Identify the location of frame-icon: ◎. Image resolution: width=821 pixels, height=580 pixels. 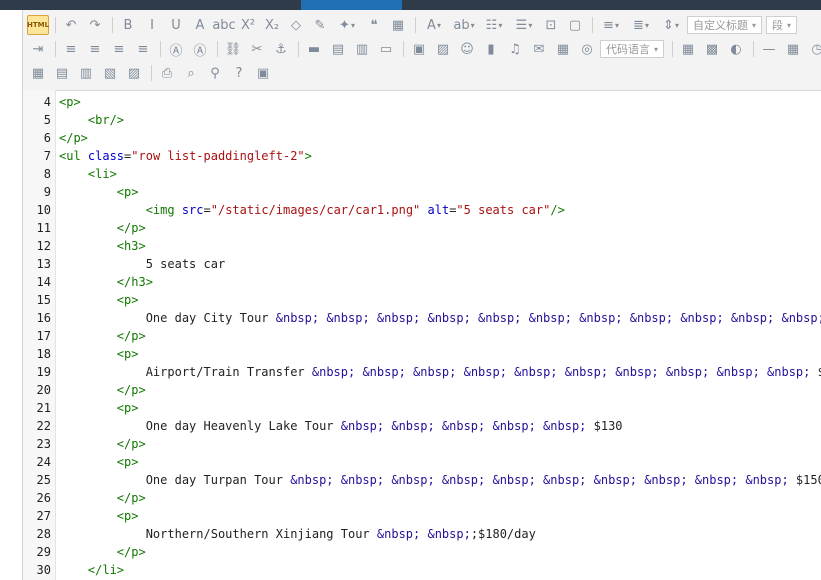
(587, 49).